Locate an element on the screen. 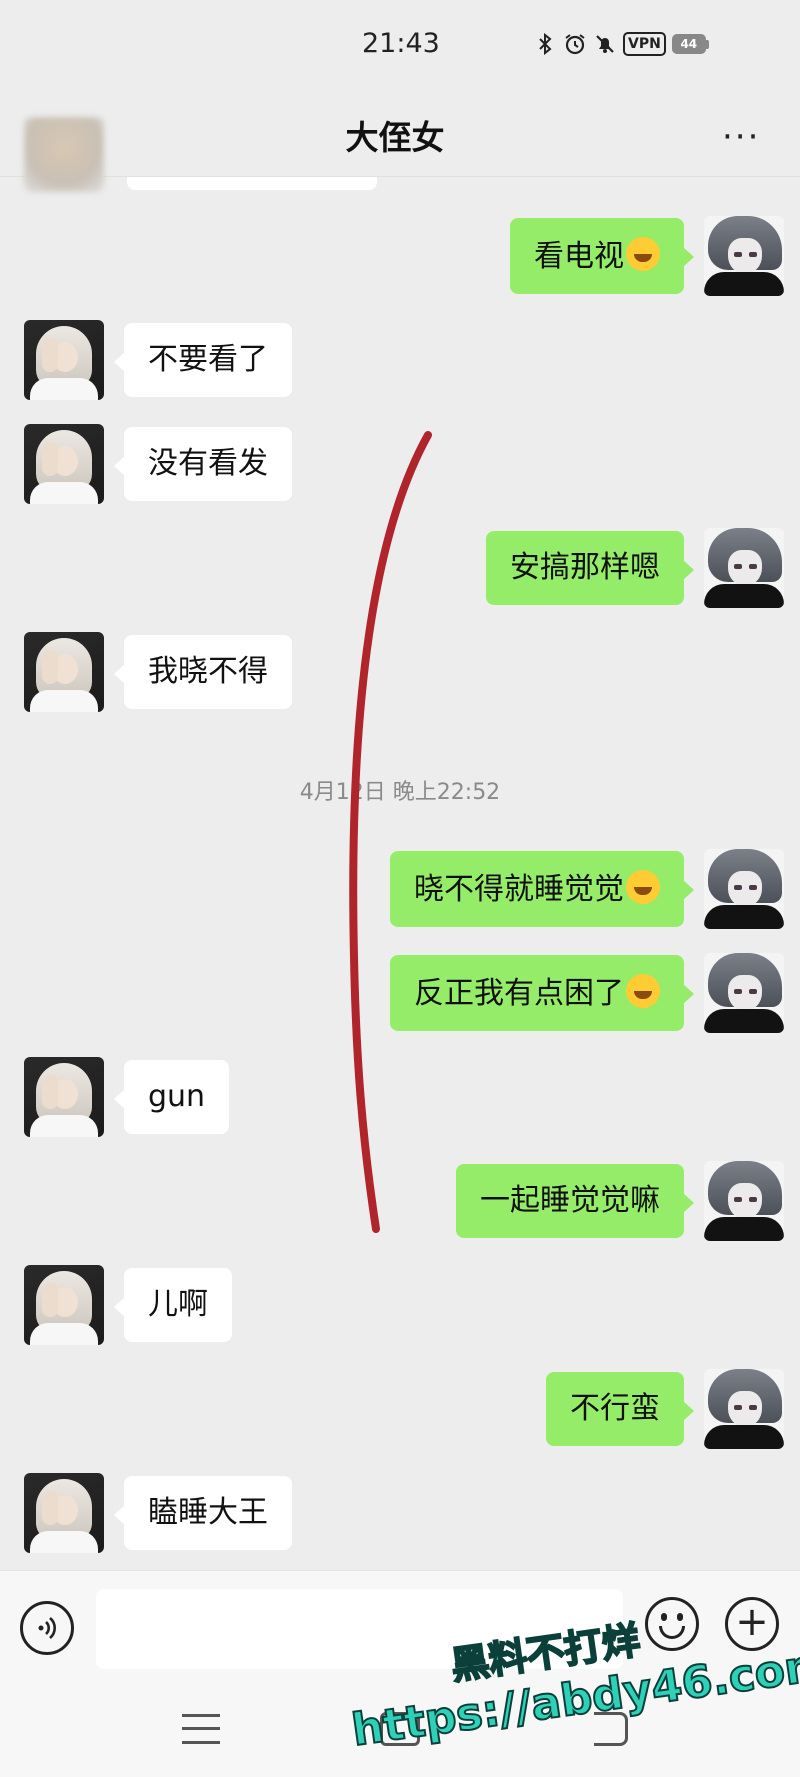  message-outgoing: 不行蛮 is located at coordinates (665, 1409).